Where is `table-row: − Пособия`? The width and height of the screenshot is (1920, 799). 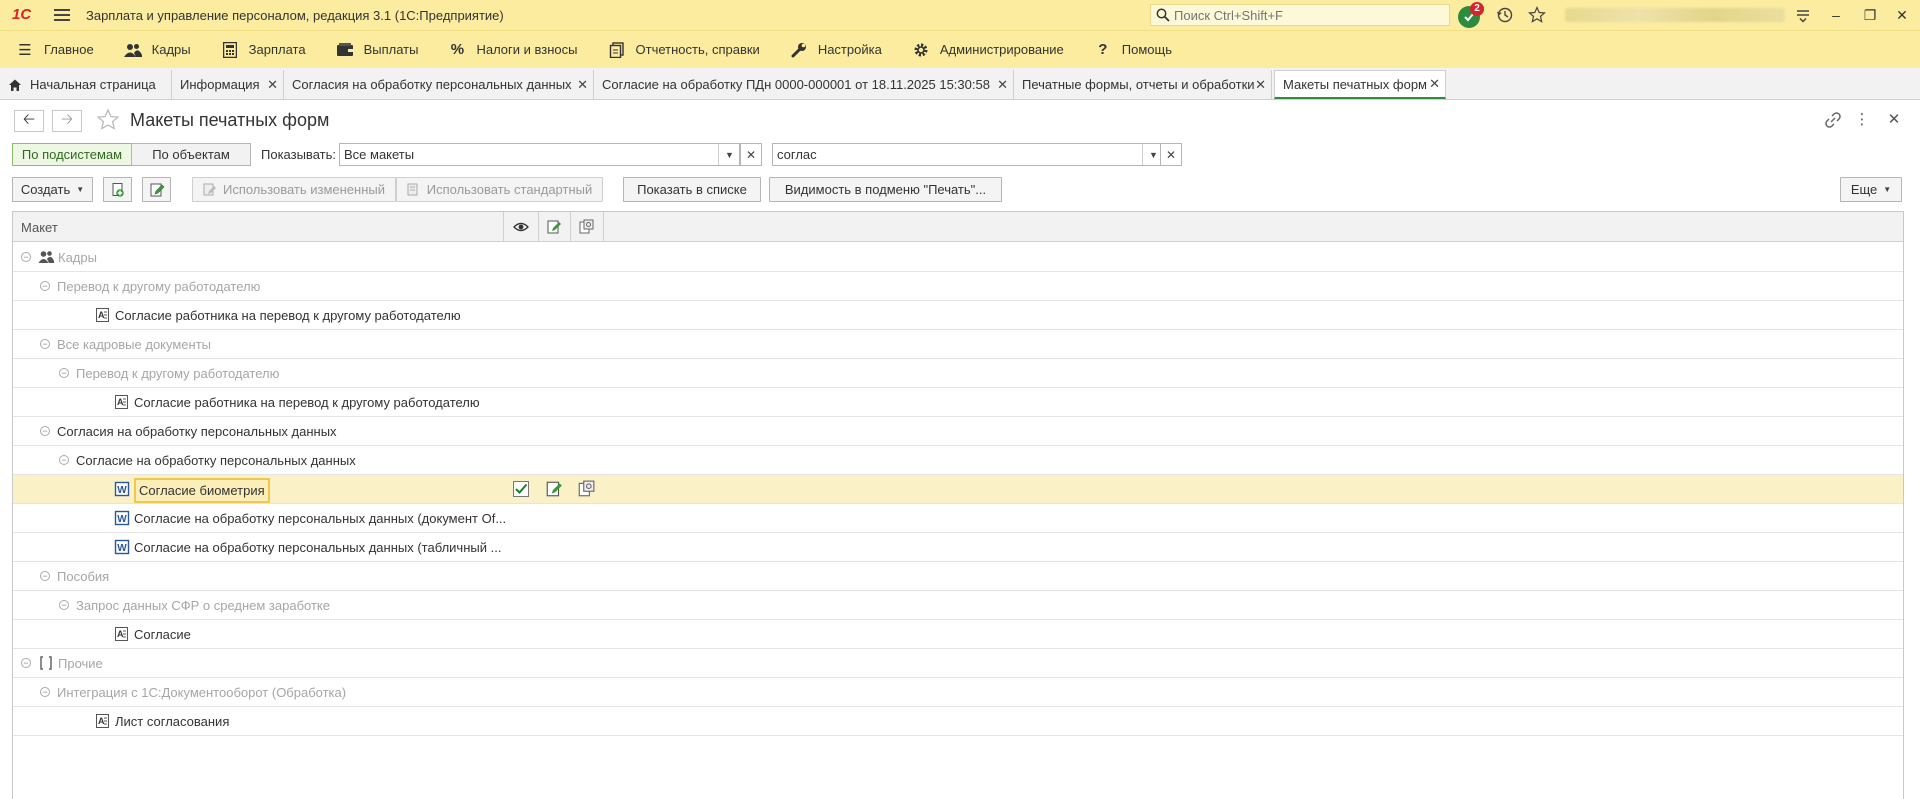
table-row: − Пособия is located at coordinates (958, 576).